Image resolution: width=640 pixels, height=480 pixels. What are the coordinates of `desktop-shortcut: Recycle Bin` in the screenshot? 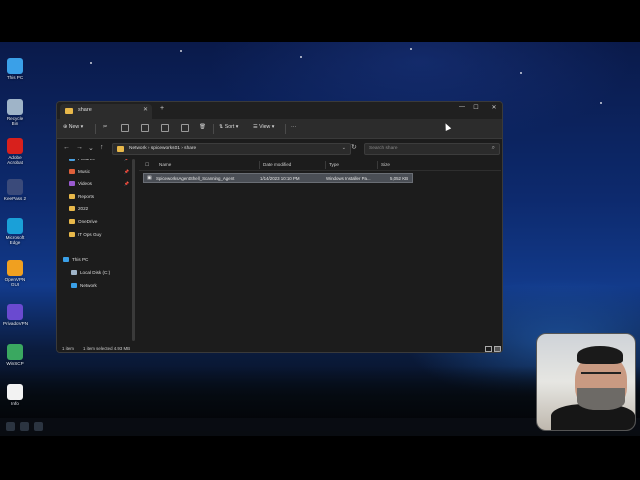 It's located at (15, 112).